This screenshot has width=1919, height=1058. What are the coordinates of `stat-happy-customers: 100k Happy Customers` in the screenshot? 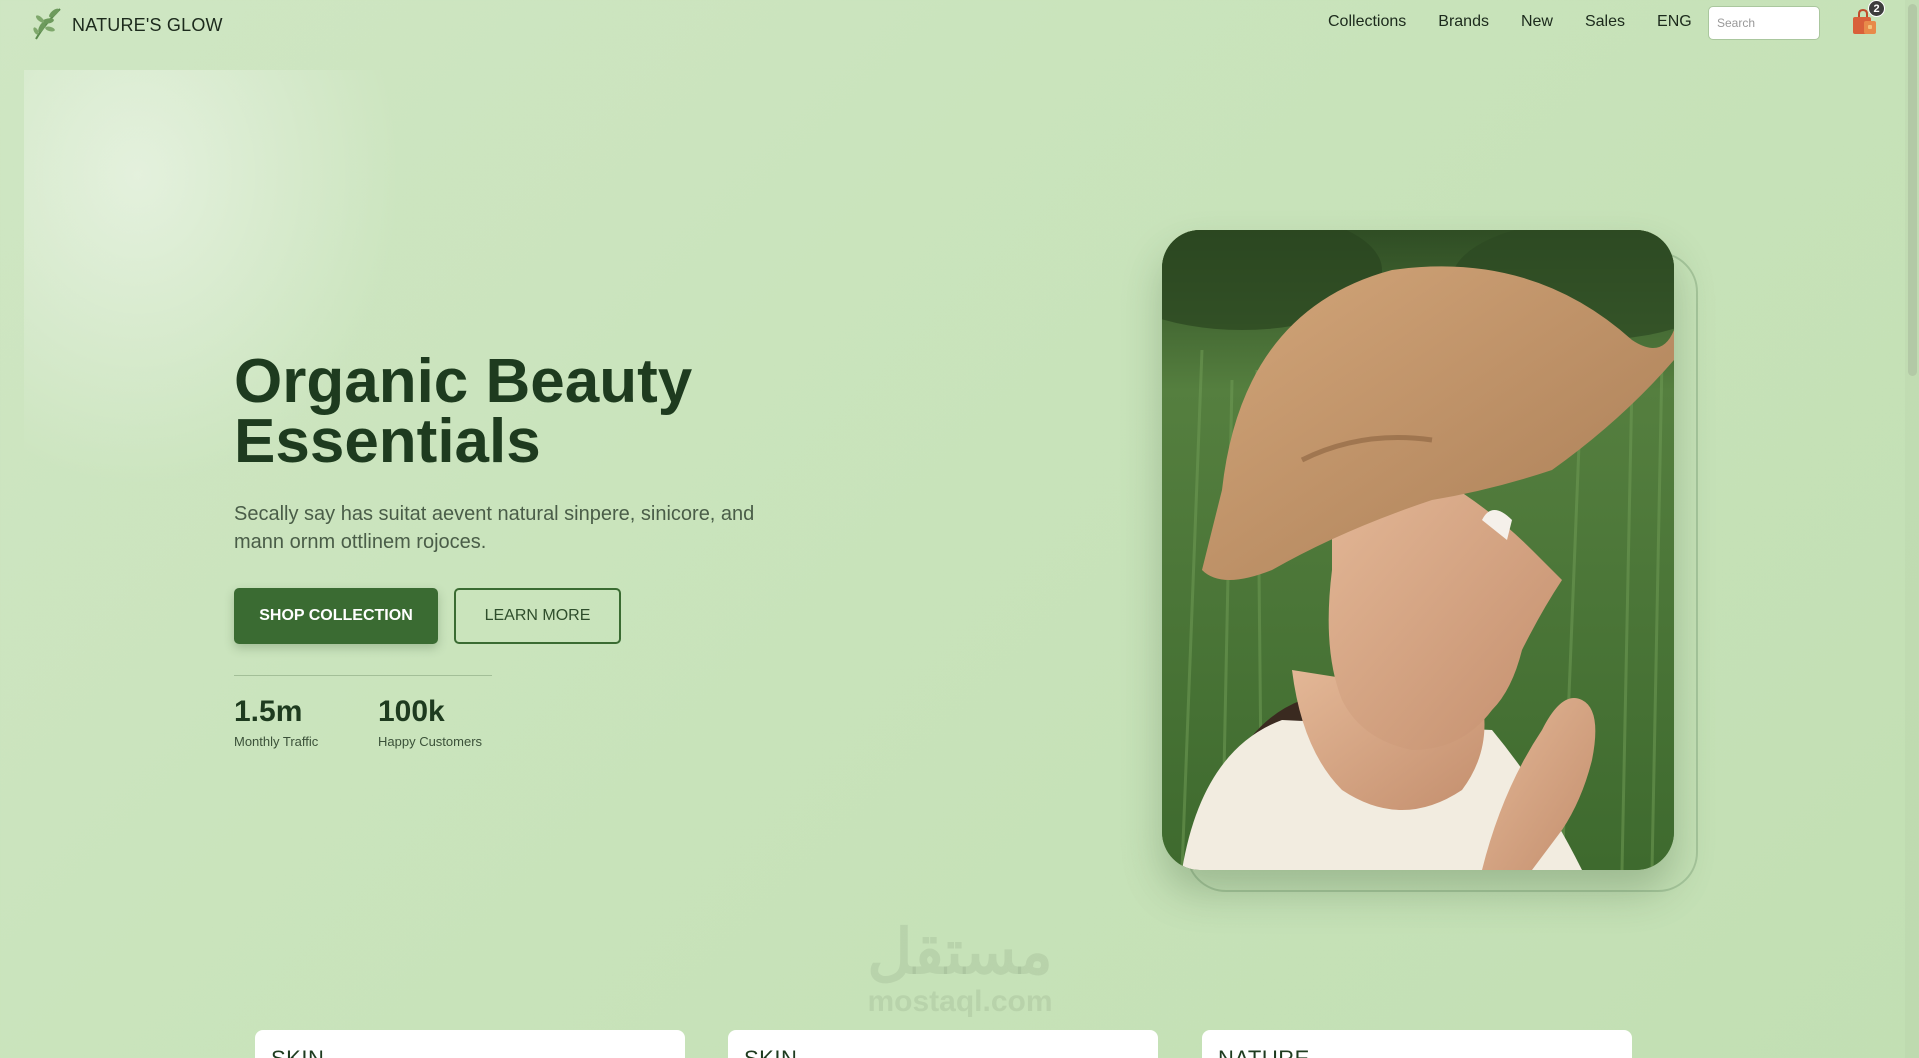 It's located at (430, 721).